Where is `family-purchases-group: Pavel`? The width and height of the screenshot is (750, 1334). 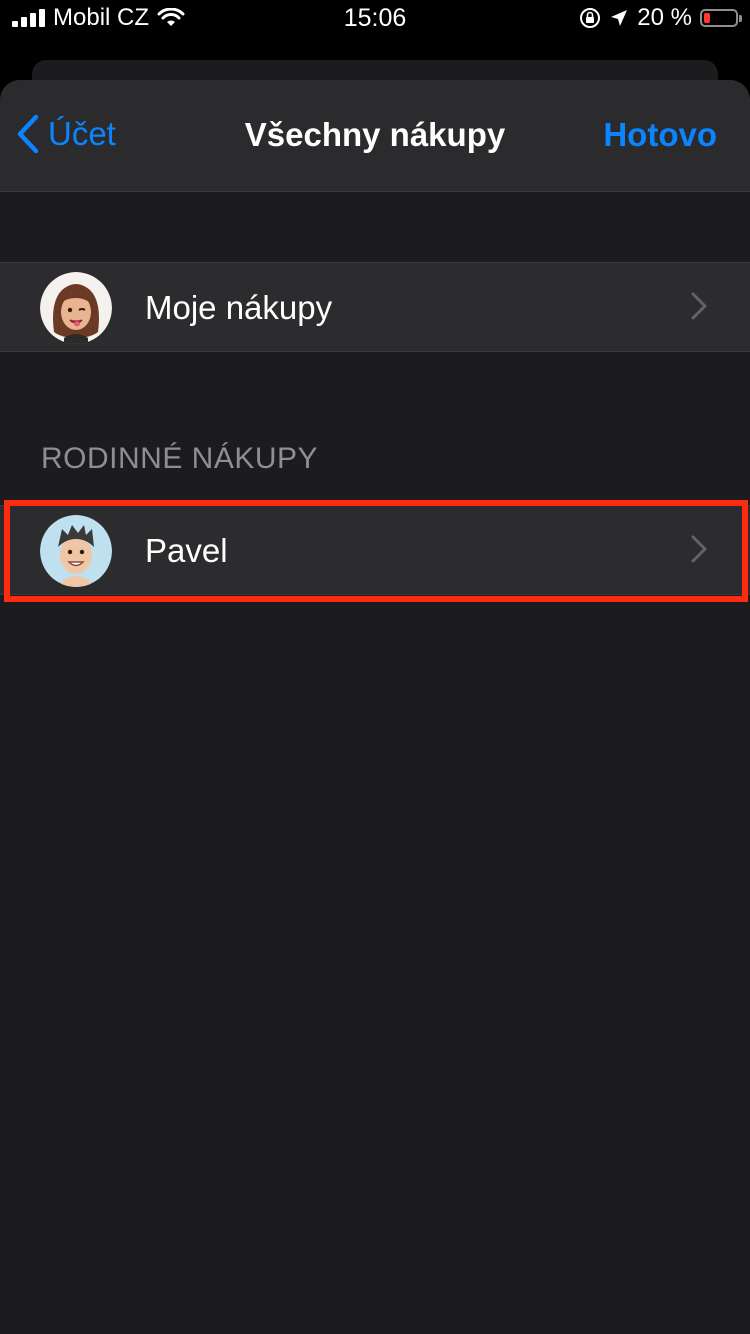
family-purchases-group: Pavel is located at coordinates (375, 550).